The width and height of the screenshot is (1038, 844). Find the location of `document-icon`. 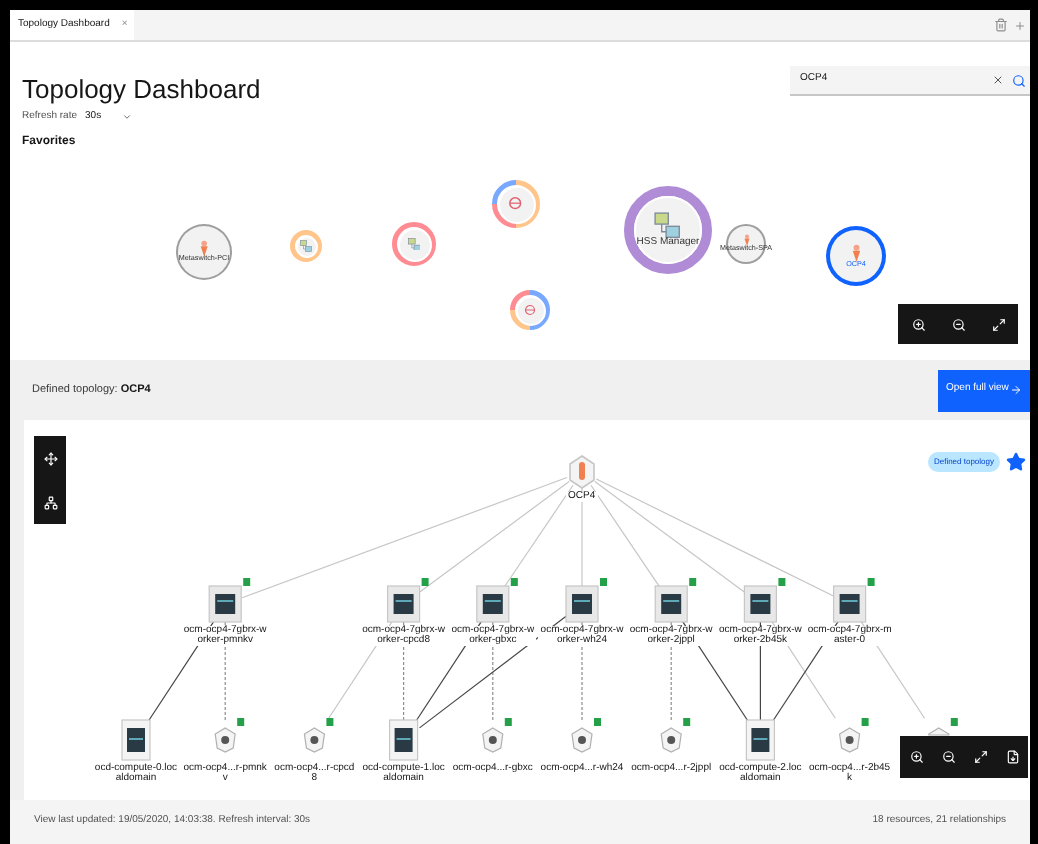

document-icon is located at coordinates (1012, 757).